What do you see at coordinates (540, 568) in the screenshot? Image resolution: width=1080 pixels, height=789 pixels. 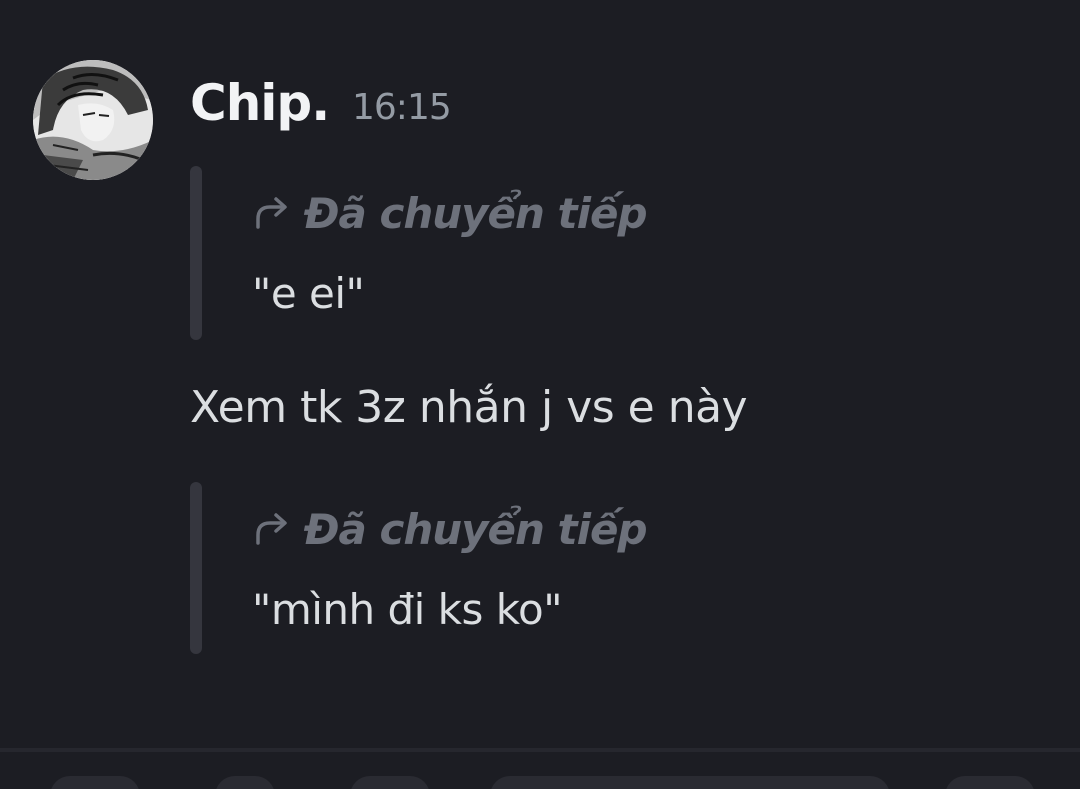 I see `forwarded-message-2: Đã chuyển tiếp "mình đi ks ko"` at bounding box center [540, 568].